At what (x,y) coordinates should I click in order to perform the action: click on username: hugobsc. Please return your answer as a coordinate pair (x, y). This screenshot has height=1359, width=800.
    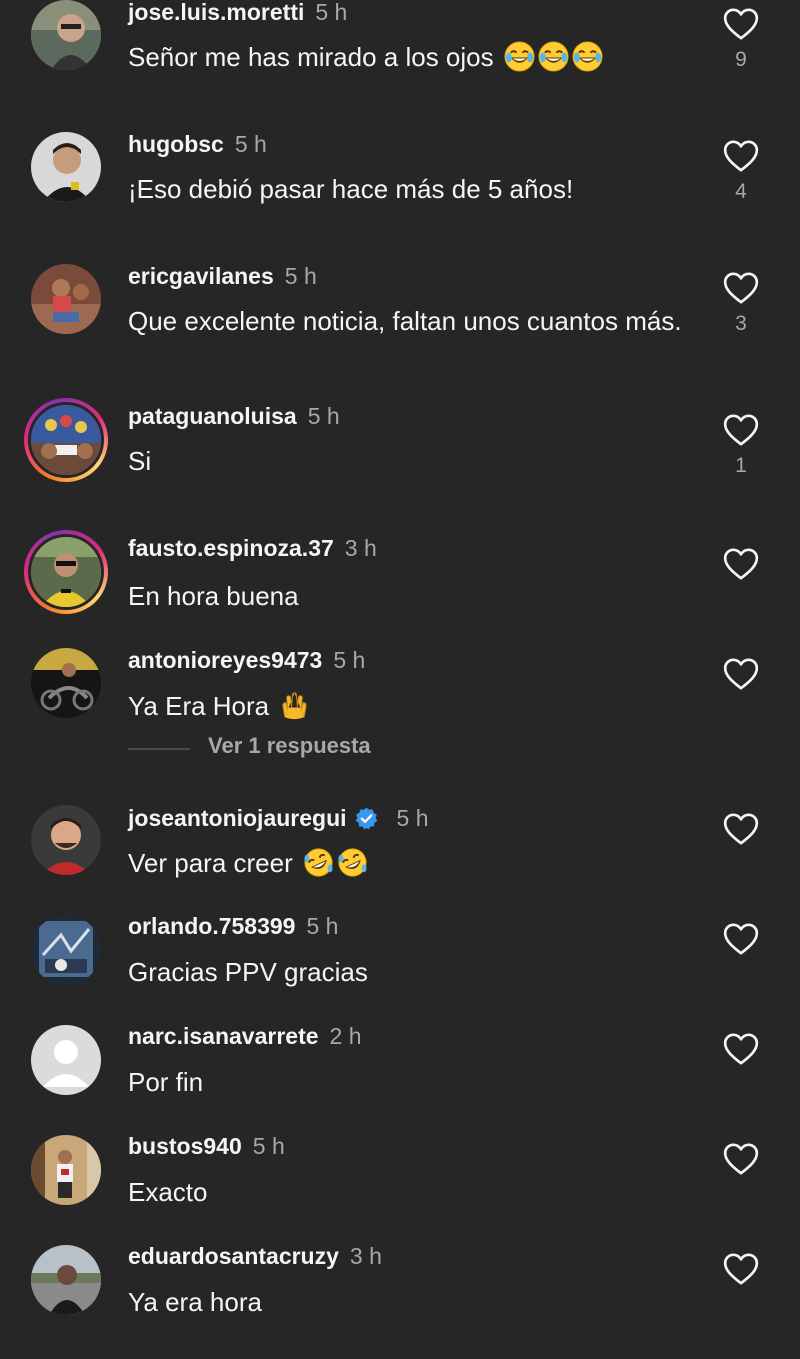
    Looking at the image, I should click on (176, 144).